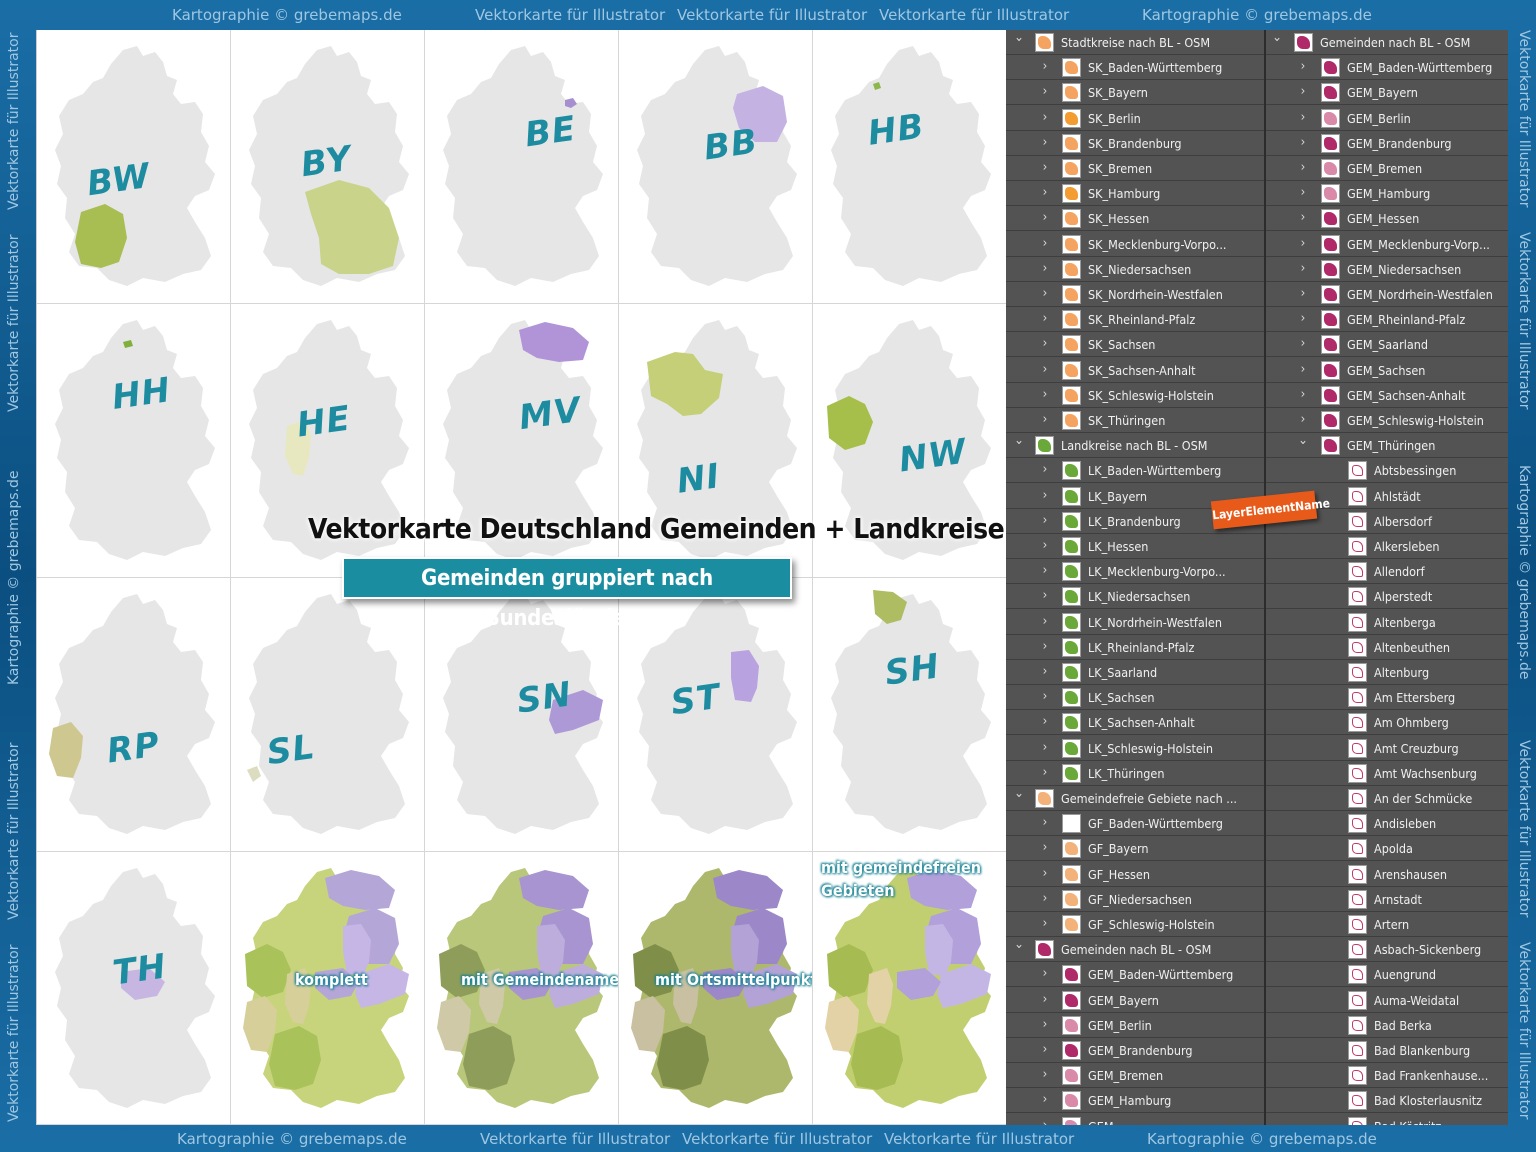  Describe the element at coordinates (1387, 345) in the screenshot. I see `sublayer-row: › GEM_Saarland` at that location.